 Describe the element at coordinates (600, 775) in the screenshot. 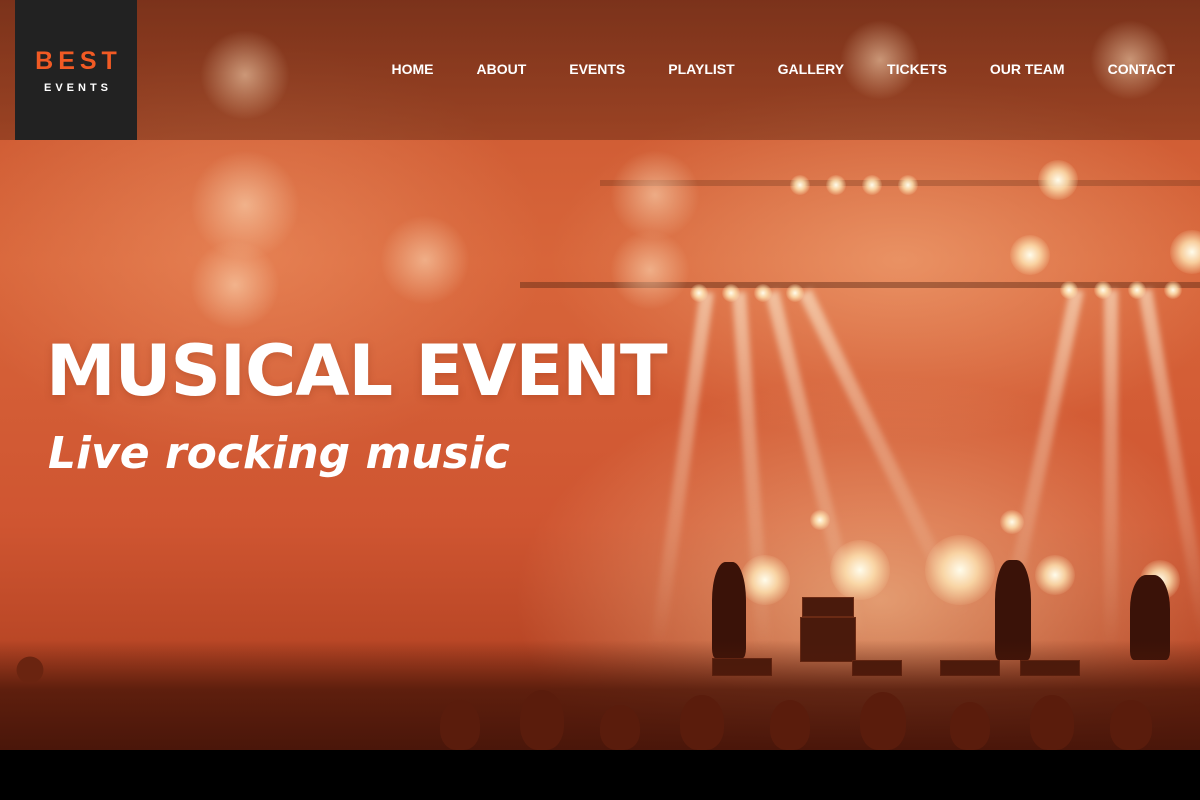

I see `bottom-bar` at that location.